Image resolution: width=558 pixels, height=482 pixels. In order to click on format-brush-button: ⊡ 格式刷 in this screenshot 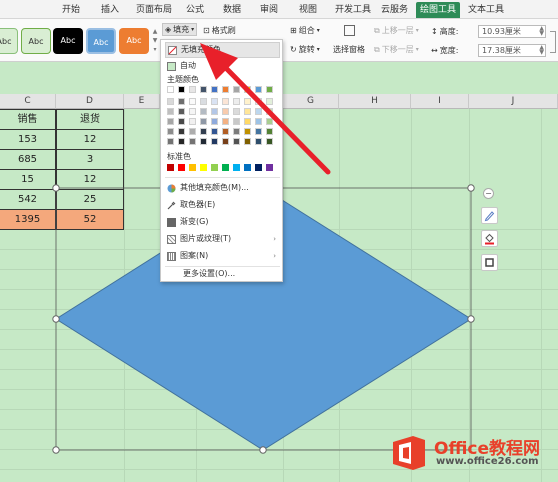, I will do `click(219, 30)`.